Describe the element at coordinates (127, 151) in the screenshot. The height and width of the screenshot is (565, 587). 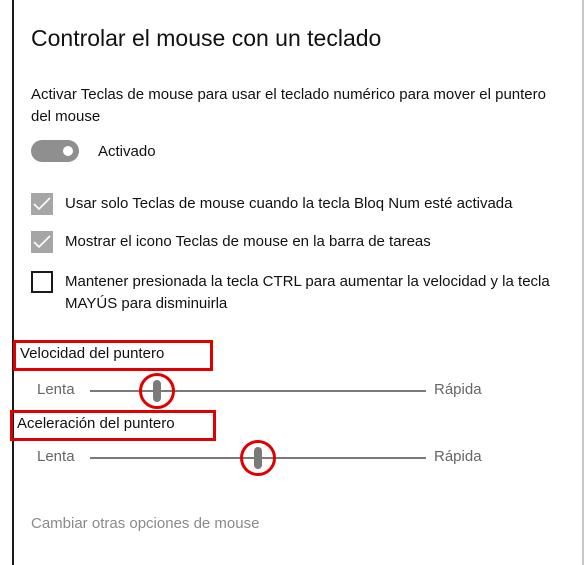
I see `toggle-state-label: Activado` at that location.